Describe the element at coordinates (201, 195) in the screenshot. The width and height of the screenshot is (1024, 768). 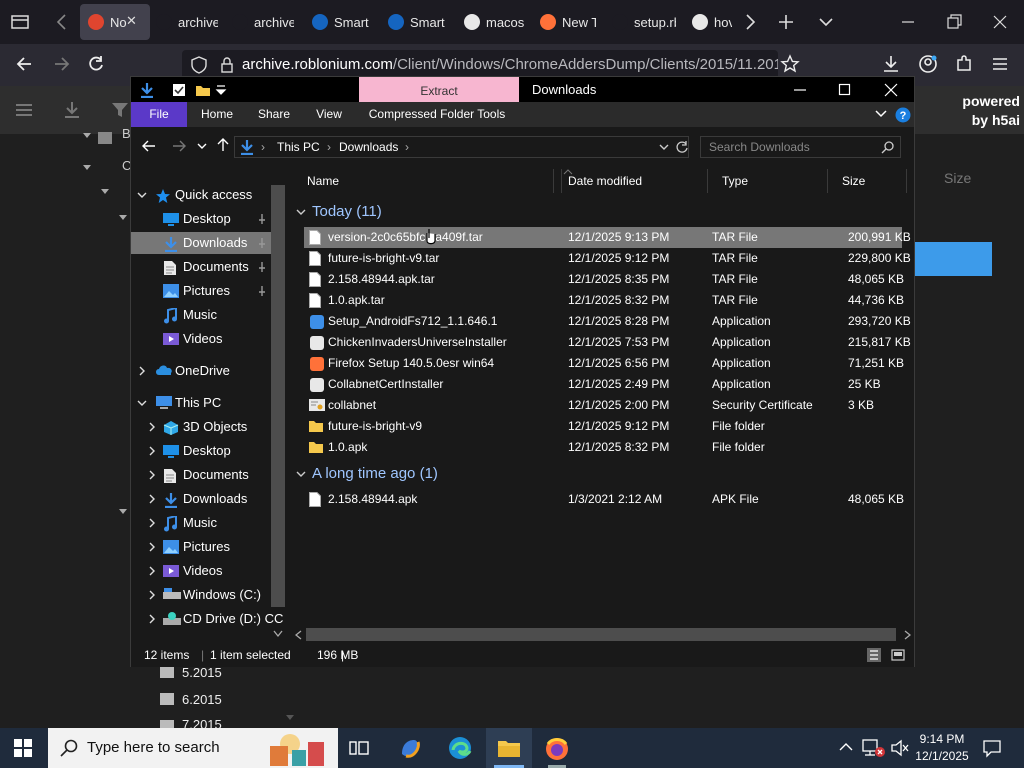
I see `nav-quick-access: Quick access` at that location.